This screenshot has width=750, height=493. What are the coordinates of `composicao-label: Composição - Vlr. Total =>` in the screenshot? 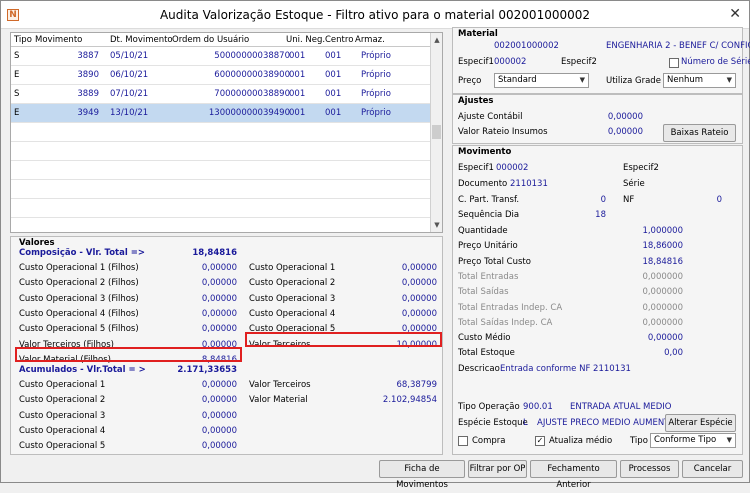 It's located at (82, 253).